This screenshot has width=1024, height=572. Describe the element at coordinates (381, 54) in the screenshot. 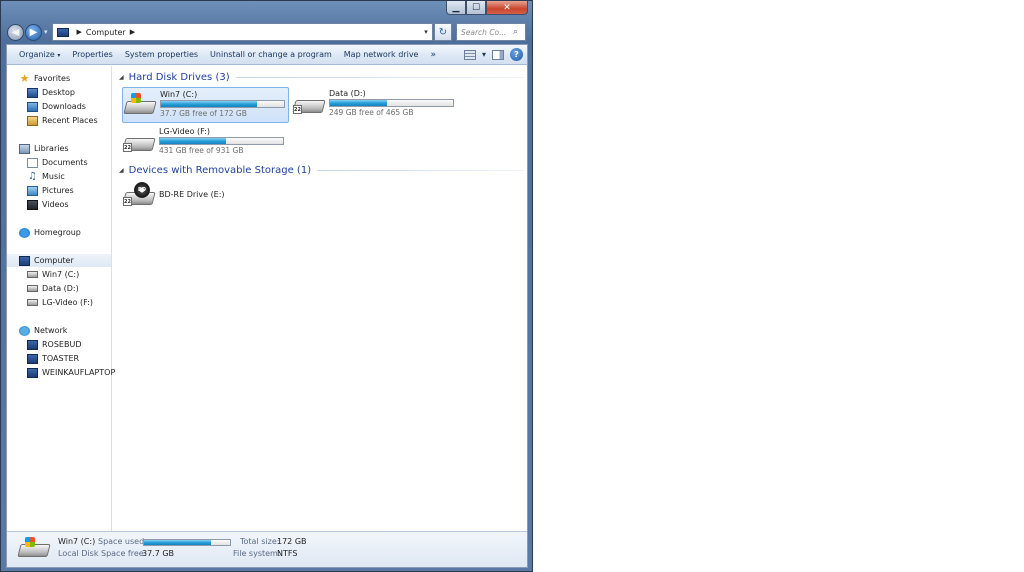

I see `map-network-drive-button: Map network drive` at that location.